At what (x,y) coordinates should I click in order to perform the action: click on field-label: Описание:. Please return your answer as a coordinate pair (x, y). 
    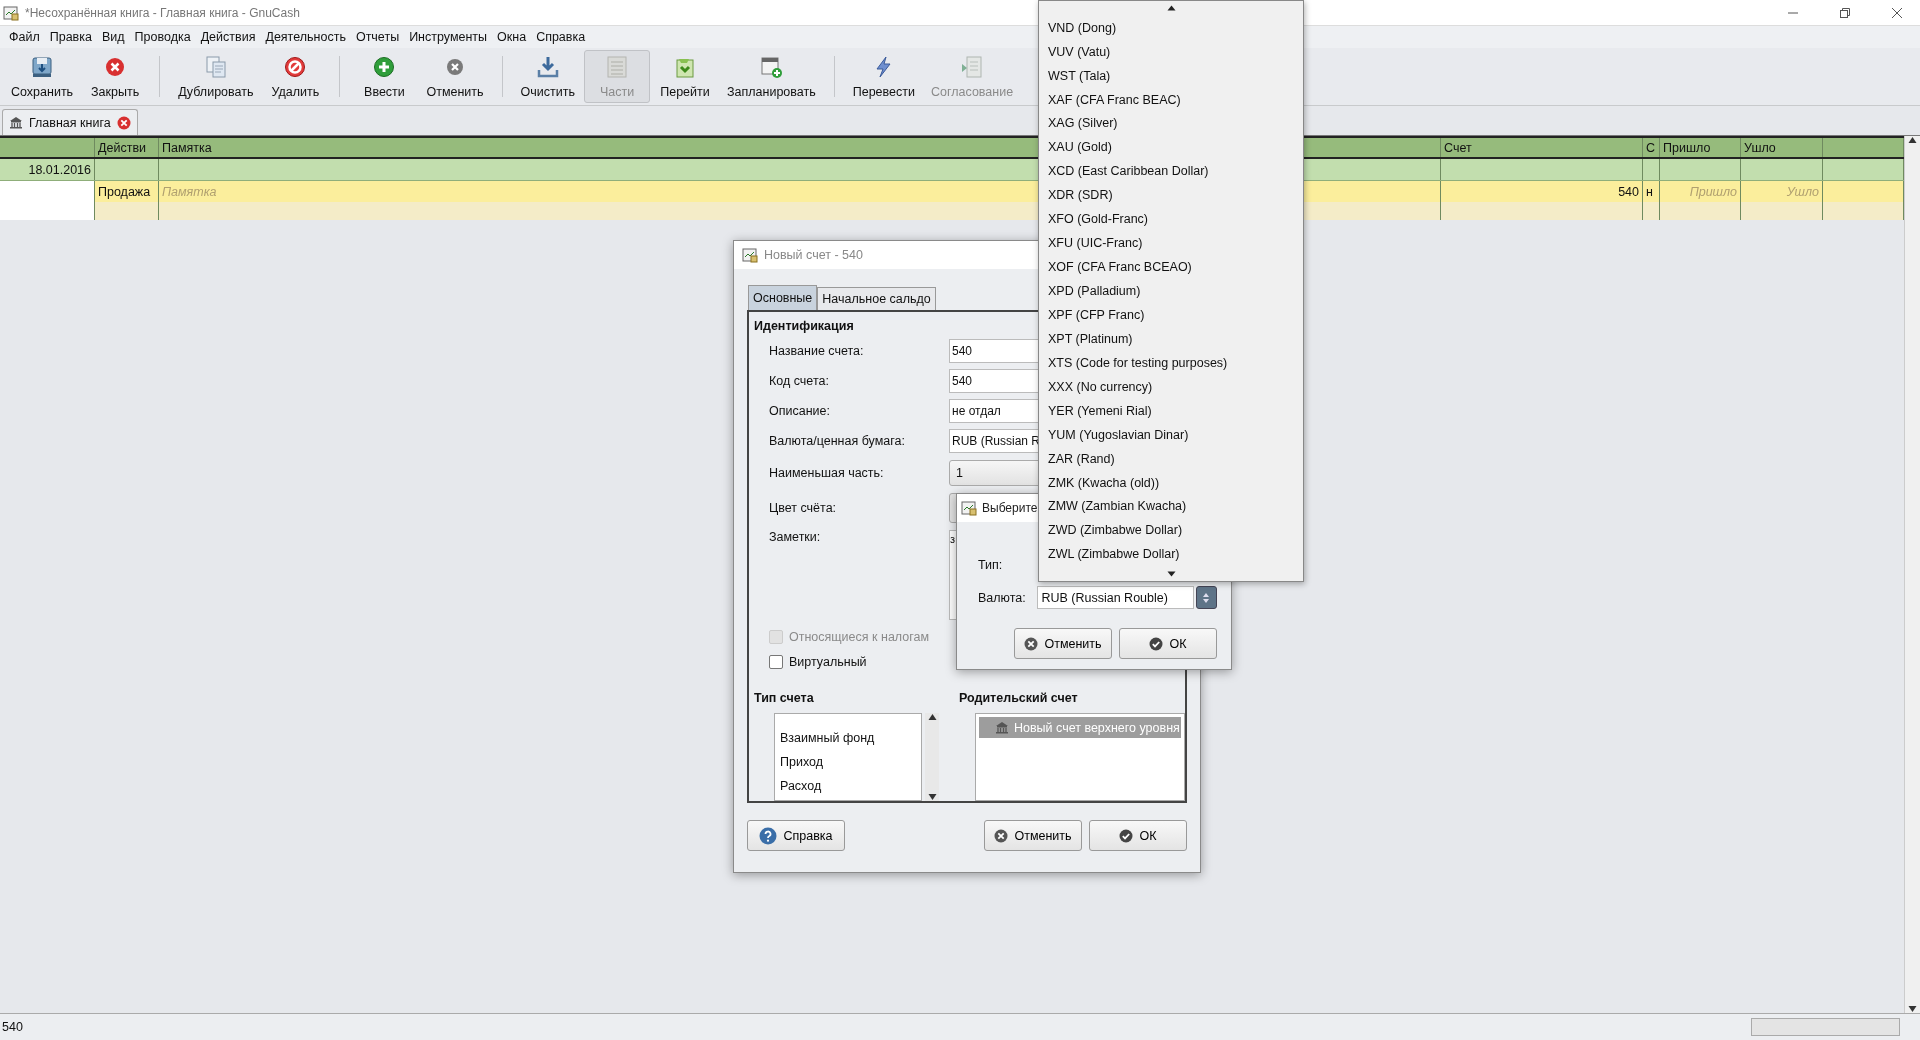
    Looking at the image, I should click on (799, 411).